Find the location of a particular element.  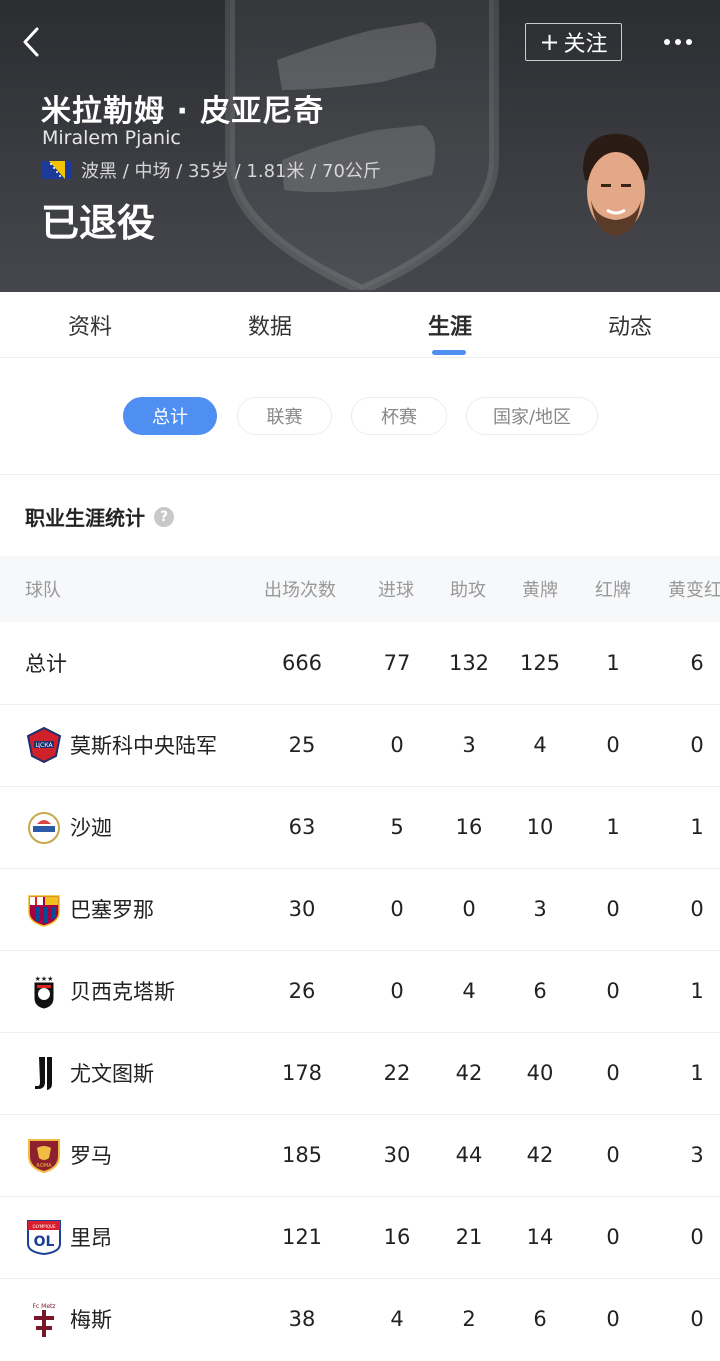

player-name-en: Miralem Pjanic is located at coordinates (111, 138).